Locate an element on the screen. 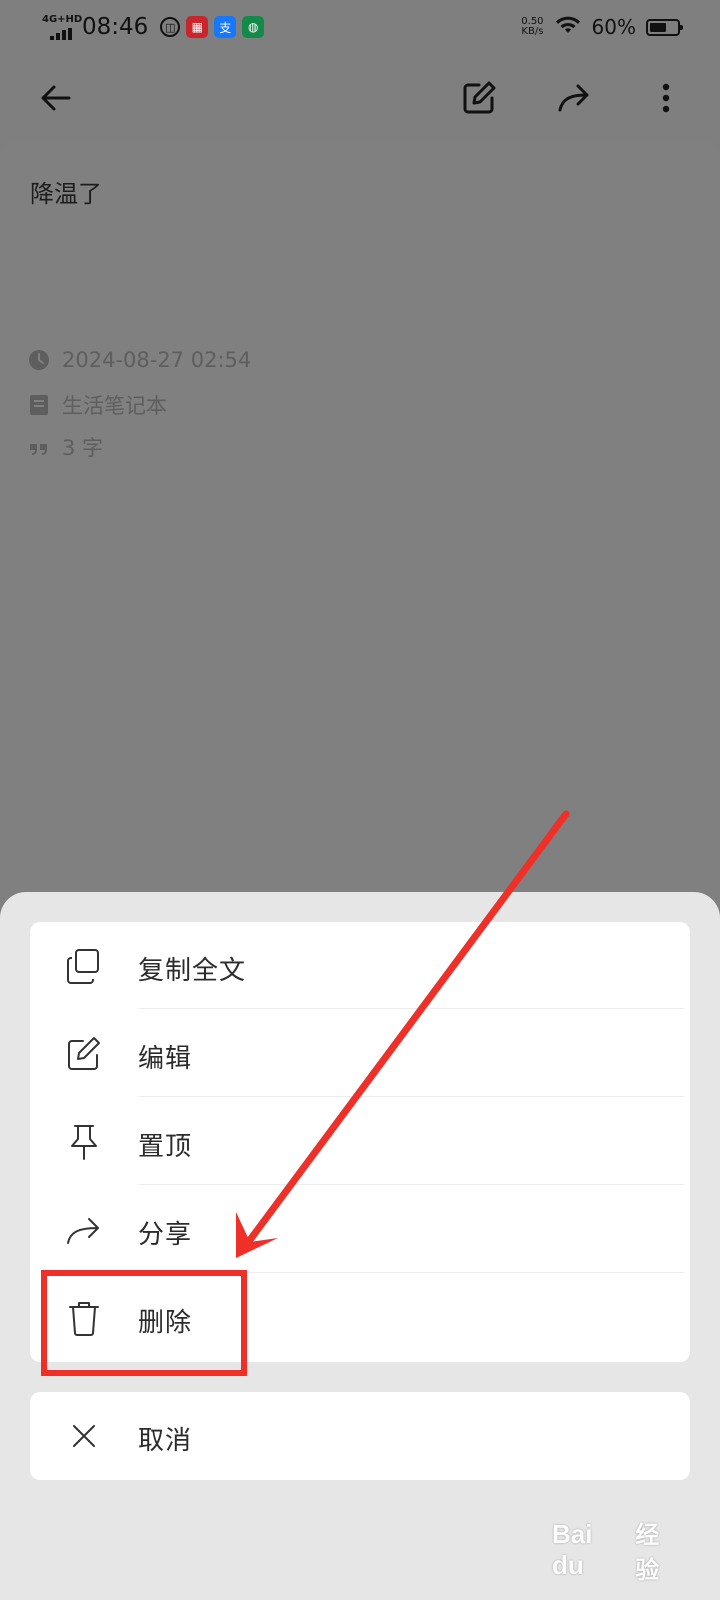 The image size is (720, 1600). status-right: 0.50 KB/s 60% is located at coordinates (602, 27).